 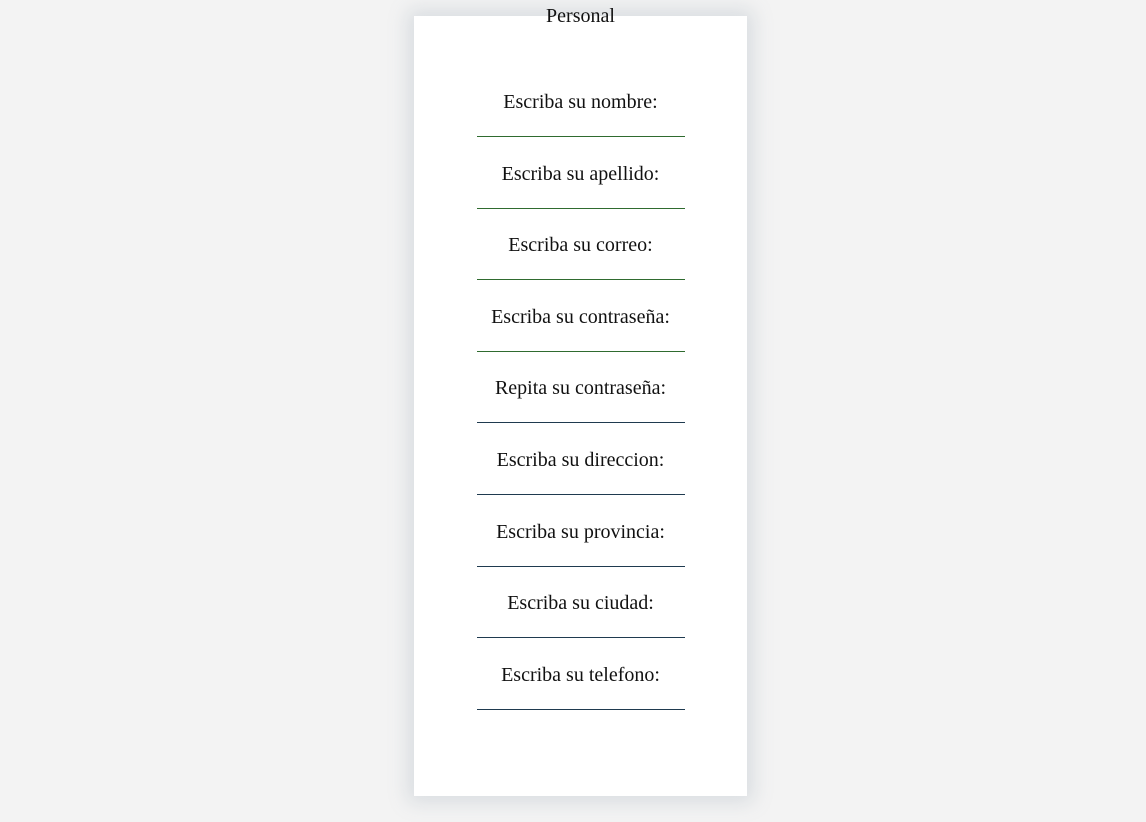 What do you see at coordinates (580, 603) in the screenshot?
I see `field-label-ciudad: Escriba su ciudad:` at bounding box center [580, 603].